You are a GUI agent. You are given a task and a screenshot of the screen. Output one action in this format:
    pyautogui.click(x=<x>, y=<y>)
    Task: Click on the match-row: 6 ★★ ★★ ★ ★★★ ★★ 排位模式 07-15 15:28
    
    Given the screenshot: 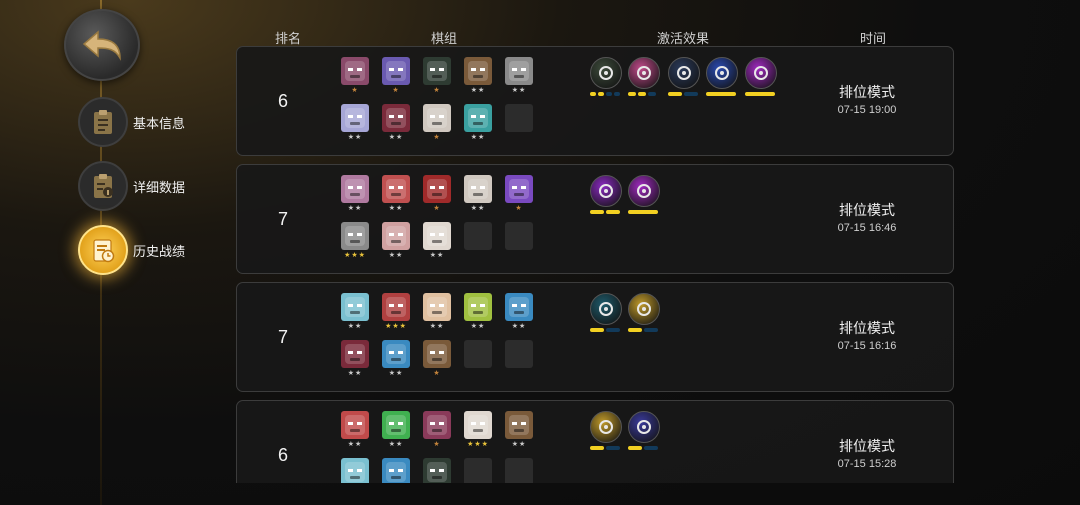 What is the action you would take?
    pyautogui.click(x=595, y=441)
    